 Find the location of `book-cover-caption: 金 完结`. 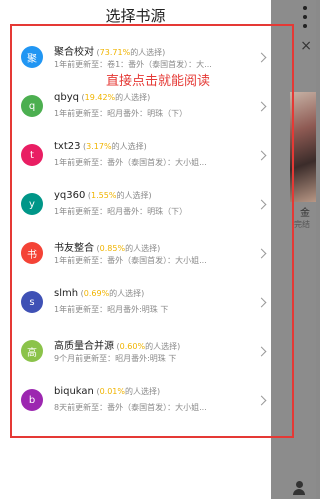

book-cover-caption: 金 完结 is located at coordinates (302, 219).